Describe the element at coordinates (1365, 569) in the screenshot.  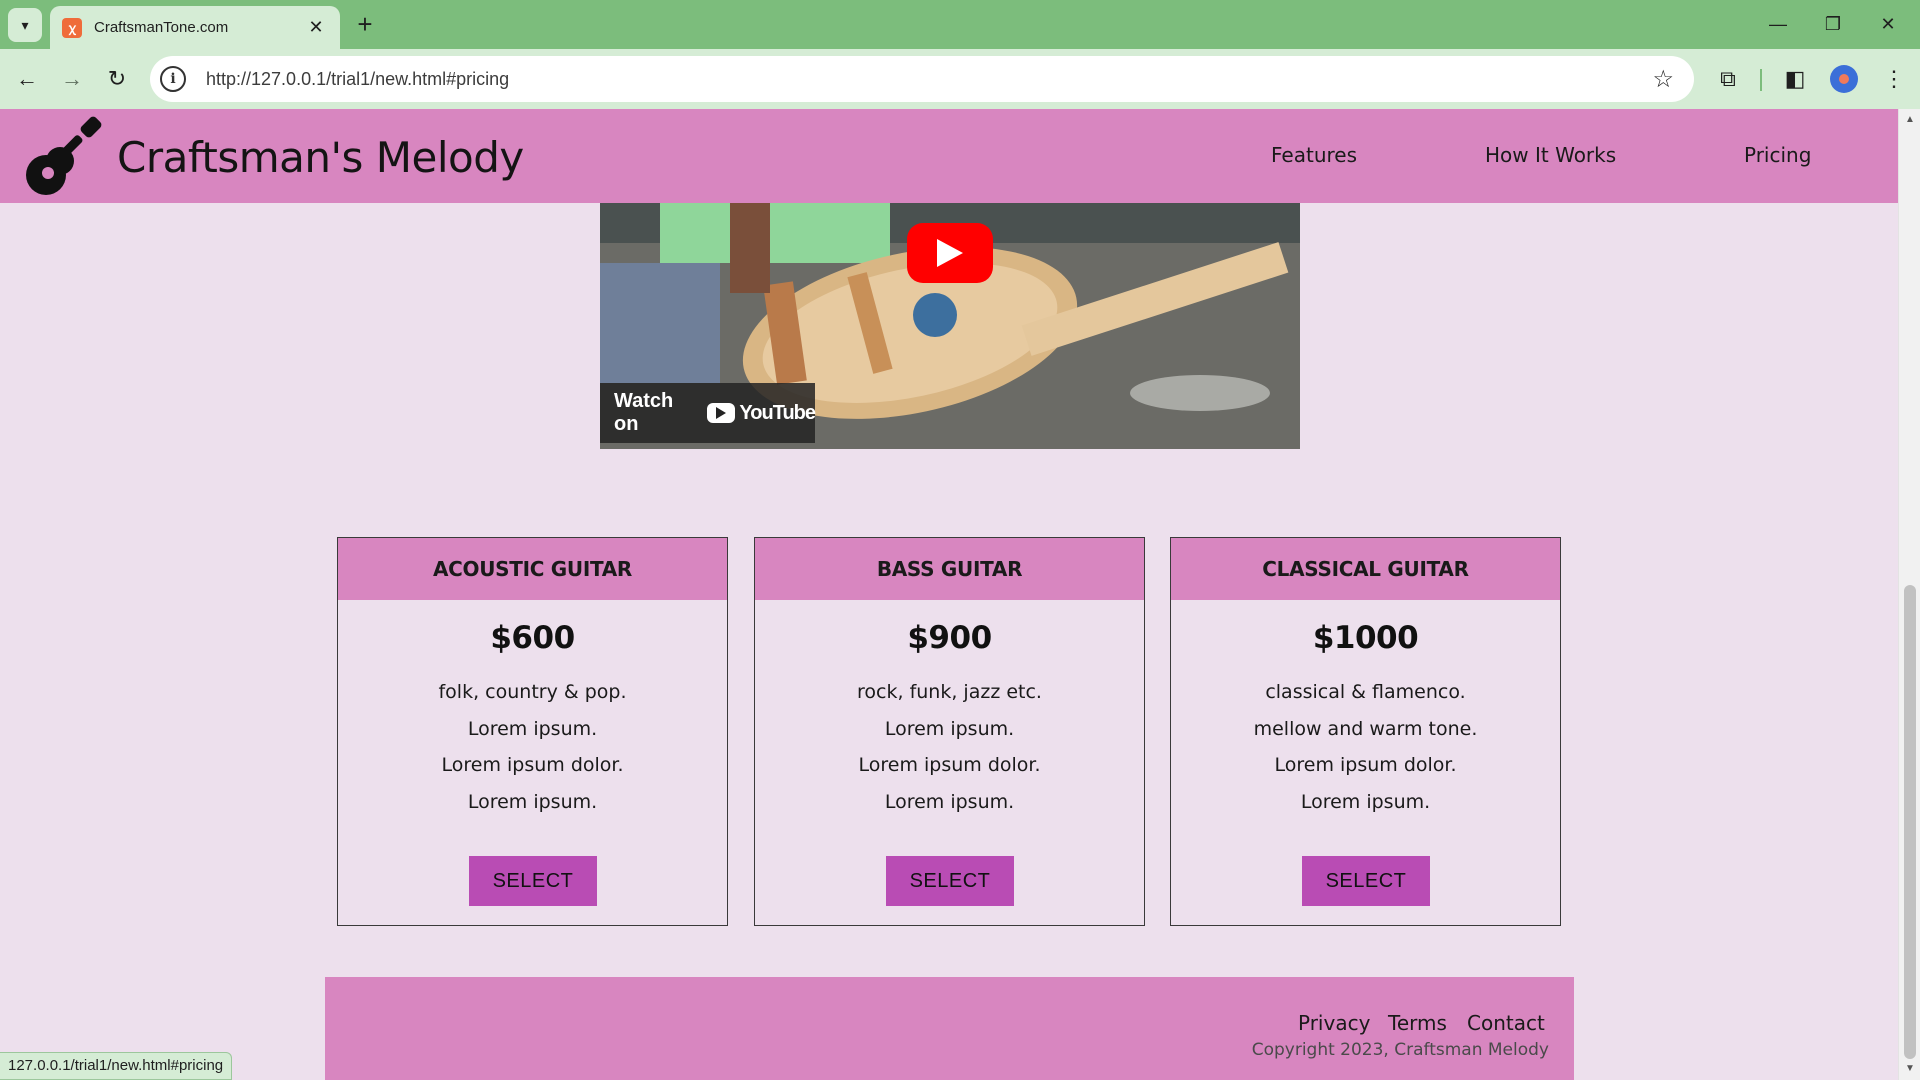
I see `card-title: CLASSICAL GUITAR` at that location.